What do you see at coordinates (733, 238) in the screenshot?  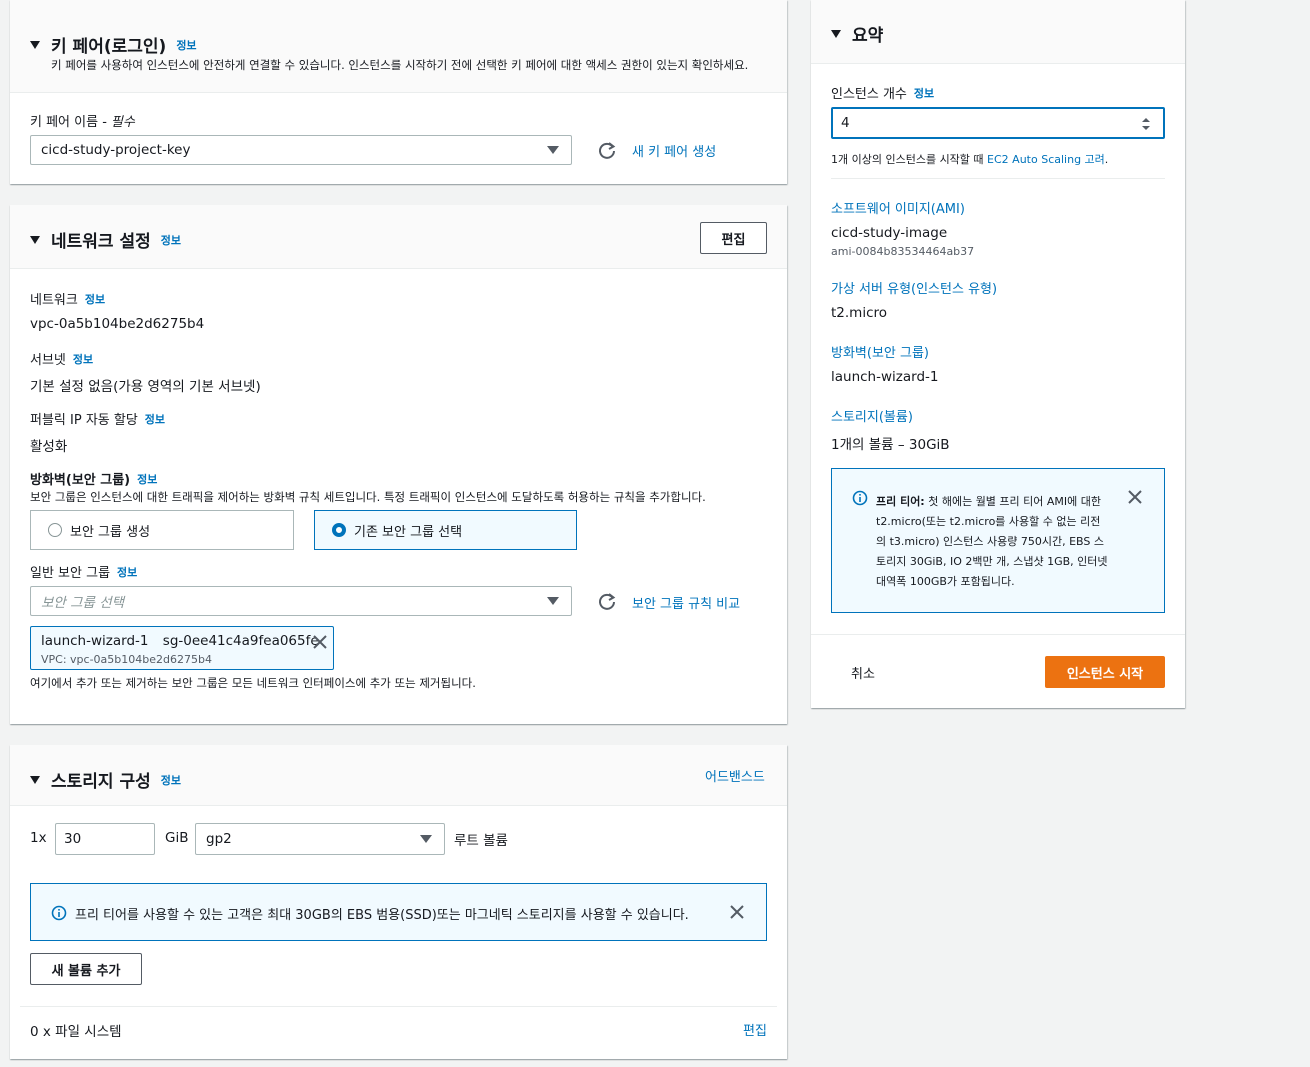 I see `network-edit-button: 편집` at bounding box center [733, 238].